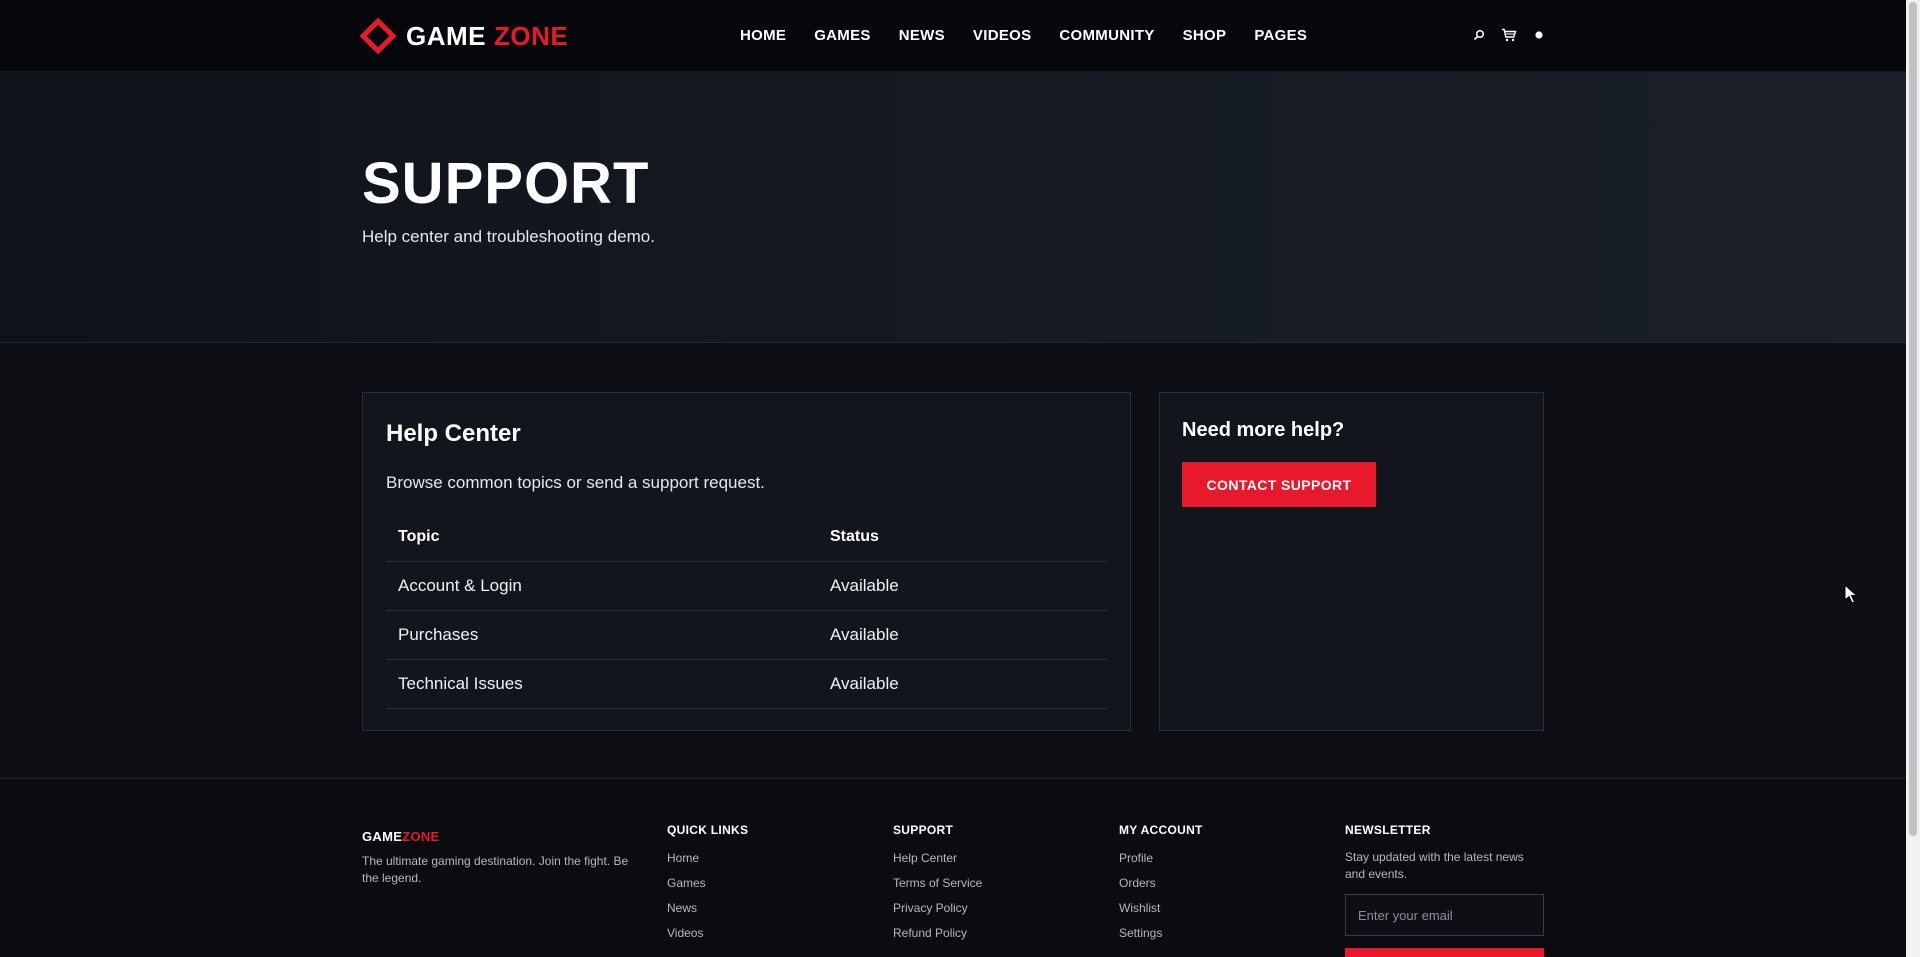  What do you see at coordinates (922, 35) in the screenshot?
I see `nav-news: NEWS` at bounding box center [922, 35].